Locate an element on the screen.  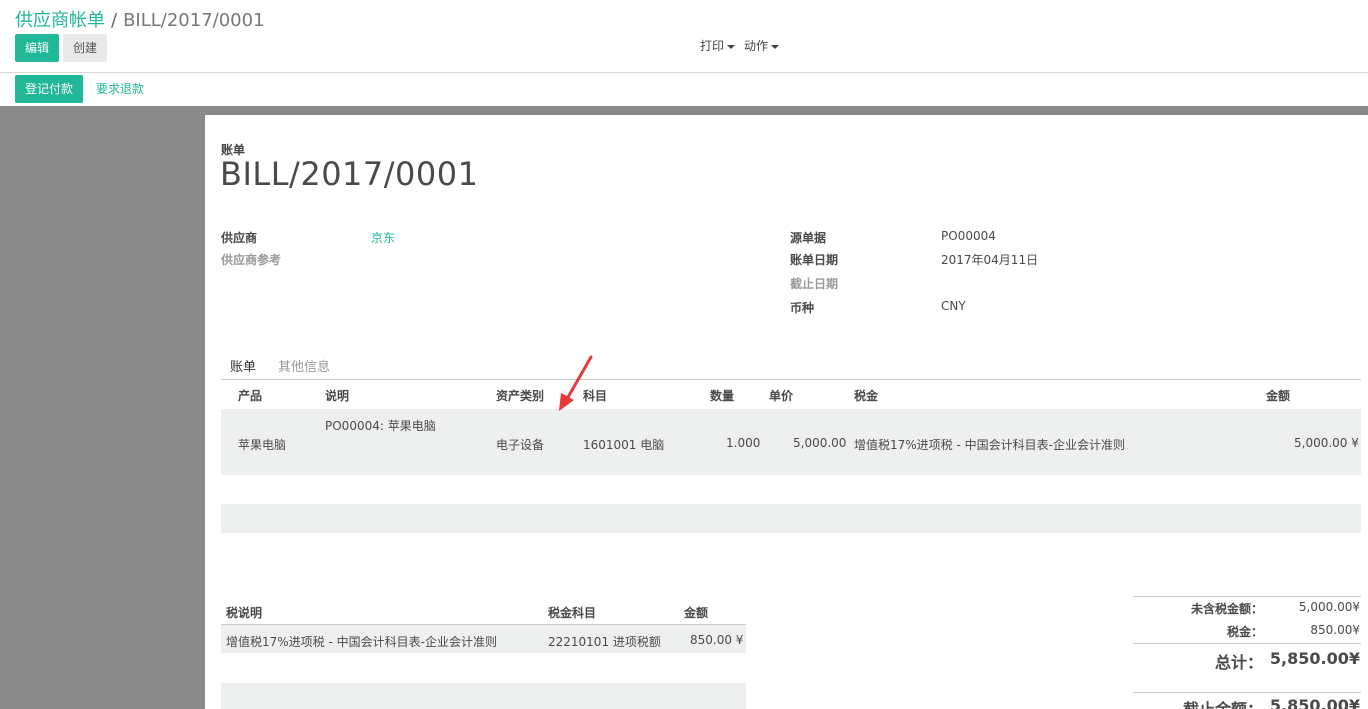
column-header-description: 说明 is located at coordinates (337, 396).